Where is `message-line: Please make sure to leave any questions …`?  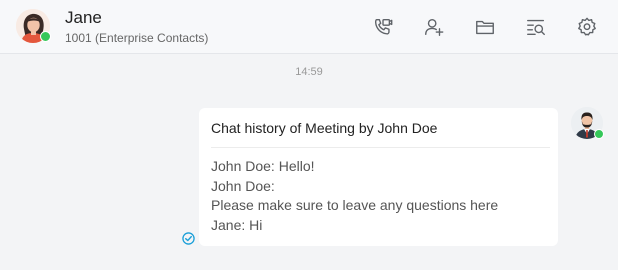
message-line: Please make sure to leave any questions … is located at coordinates (355, 205).